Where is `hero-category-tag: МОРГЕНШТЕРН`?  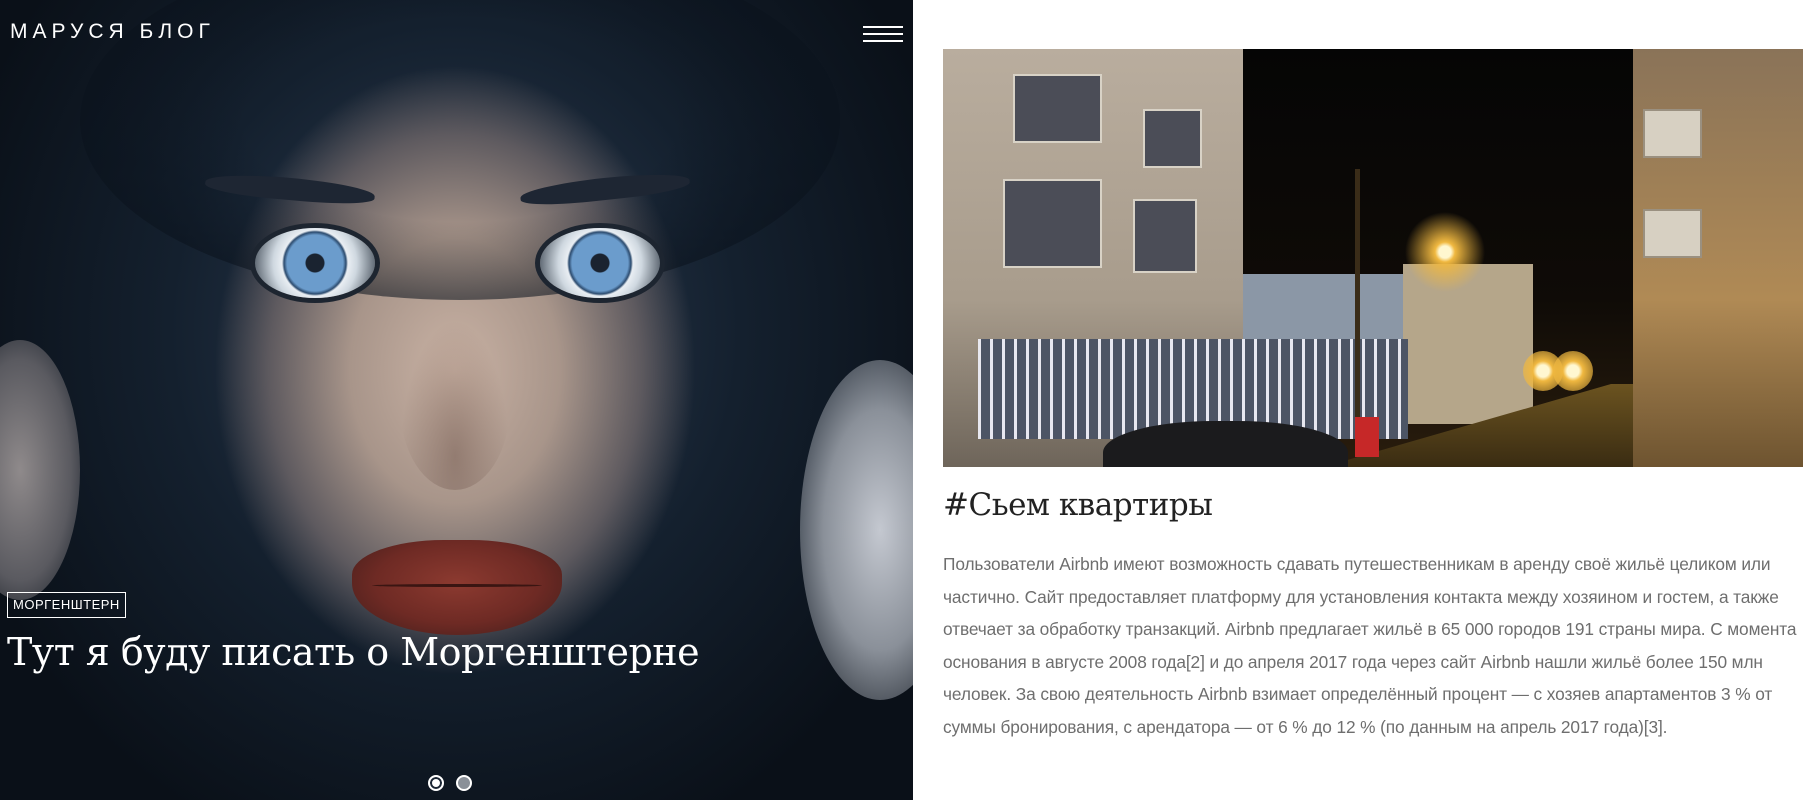
hero-category-tag: МОРГЕНШТЕРН is located at coordinates (66, 605).